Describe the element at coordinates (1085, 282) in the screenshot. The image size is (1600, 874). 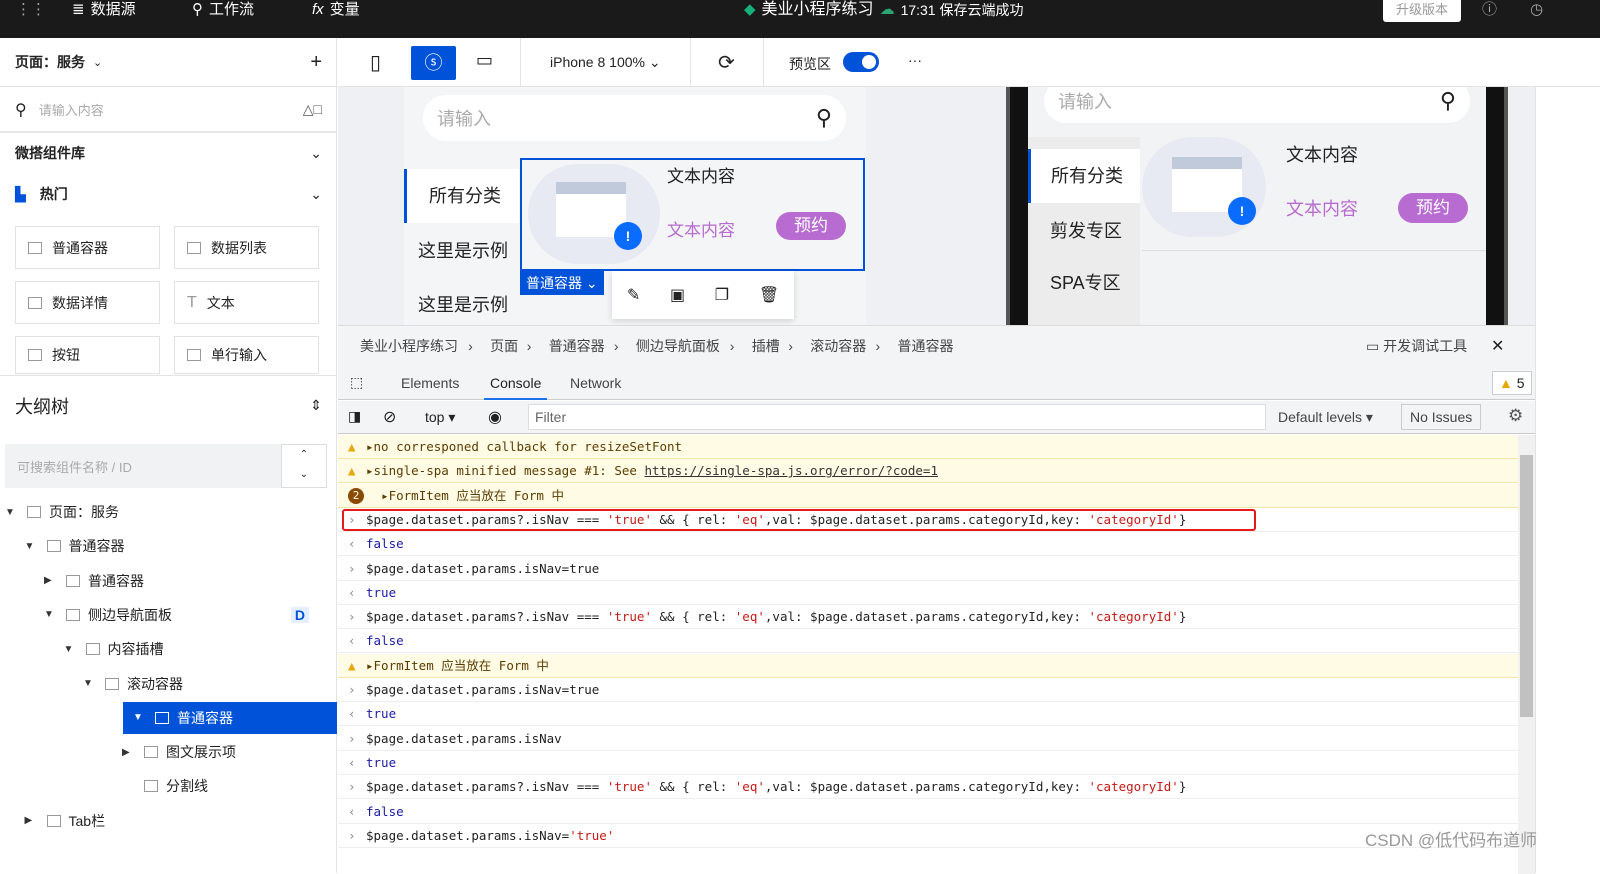
I see `category-item: SPA专区` at that location.